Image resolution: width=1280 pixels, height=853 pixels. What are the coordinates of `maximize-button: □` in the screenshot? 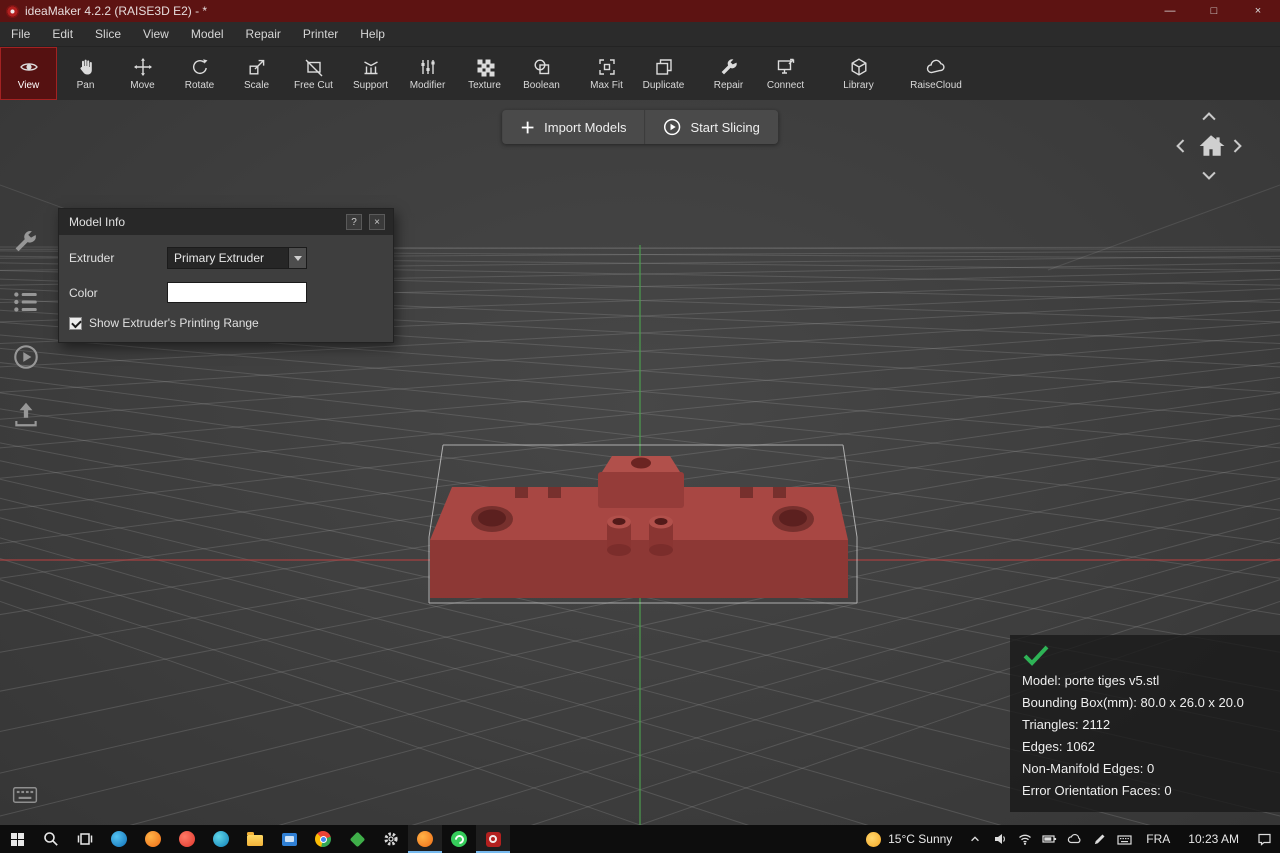 It's located at (1214, 11).